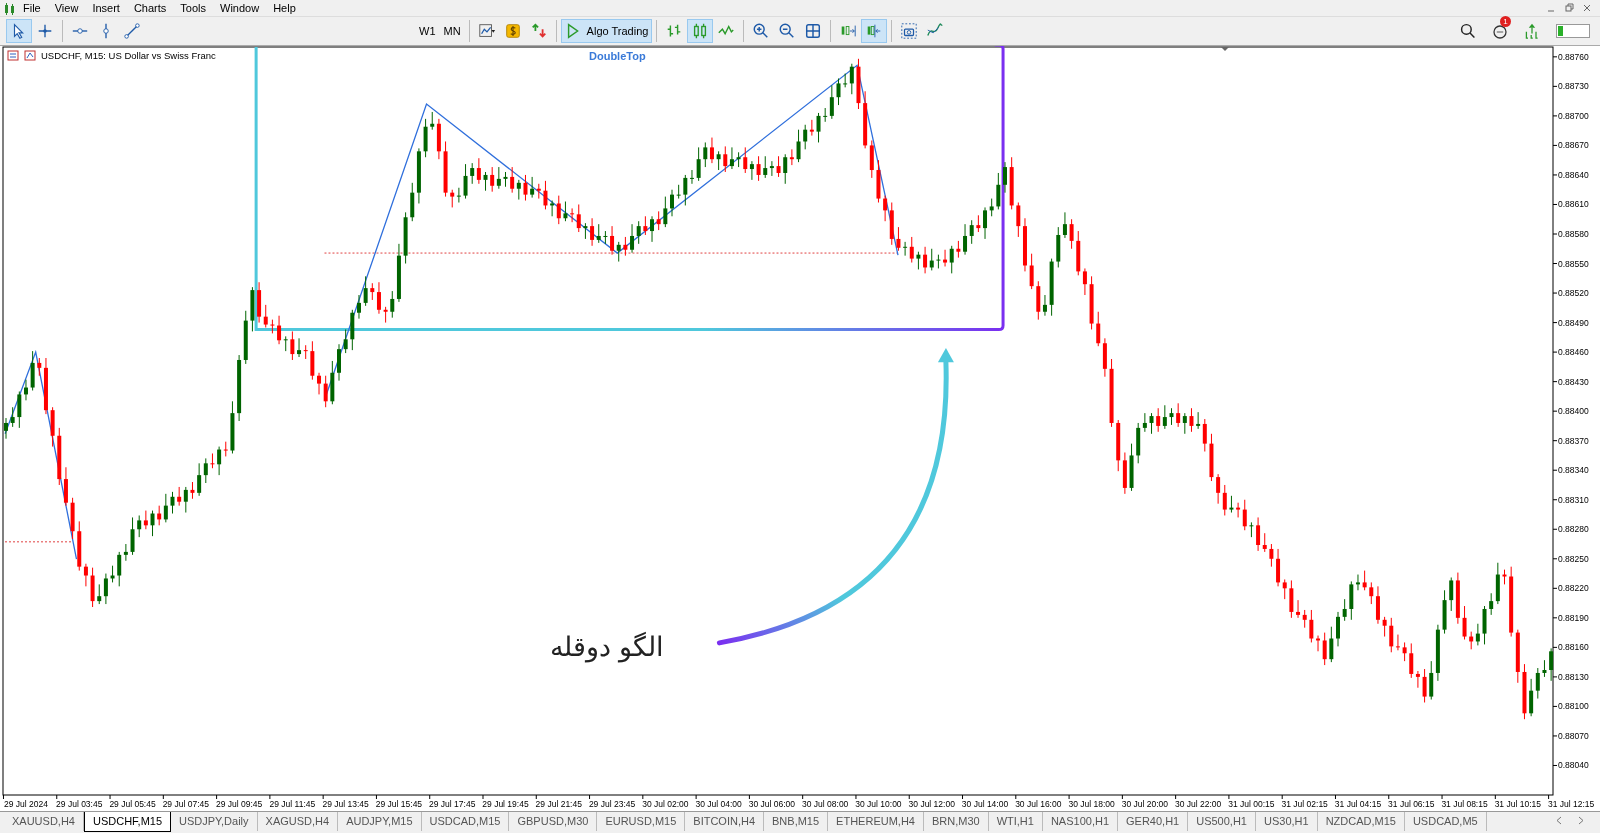 The width and height of the screenshot is (1600, 834). What do you see at coordinates (641, 821) in the screenshot?
I see `symbol-tab: EURUSD,M15` at bounding box center [641, 821].